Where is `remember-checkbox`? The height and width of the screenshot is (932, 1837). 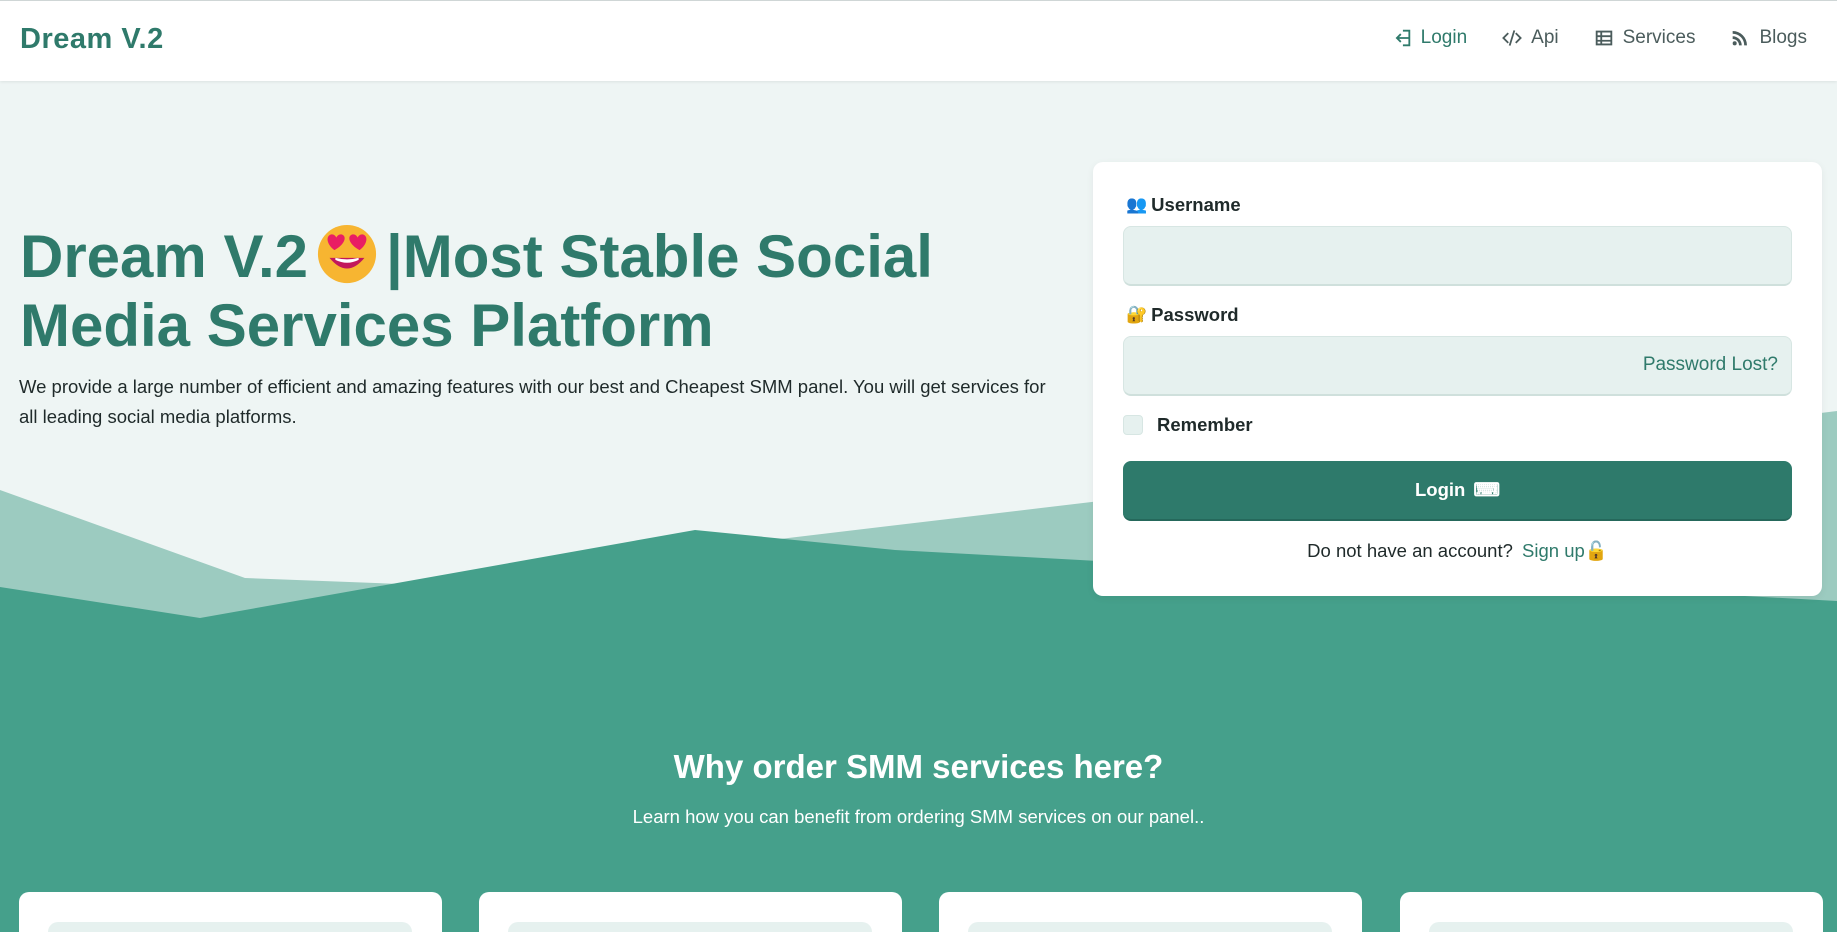 remember-checkbox is located at coordinates (1133, 425).